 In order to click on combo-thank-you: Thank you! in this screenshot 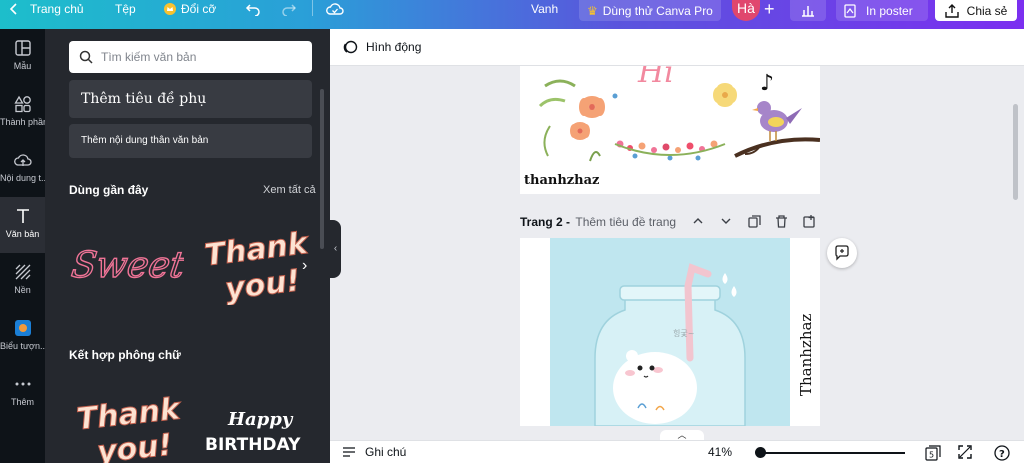, I will do `click(127, 426)`.